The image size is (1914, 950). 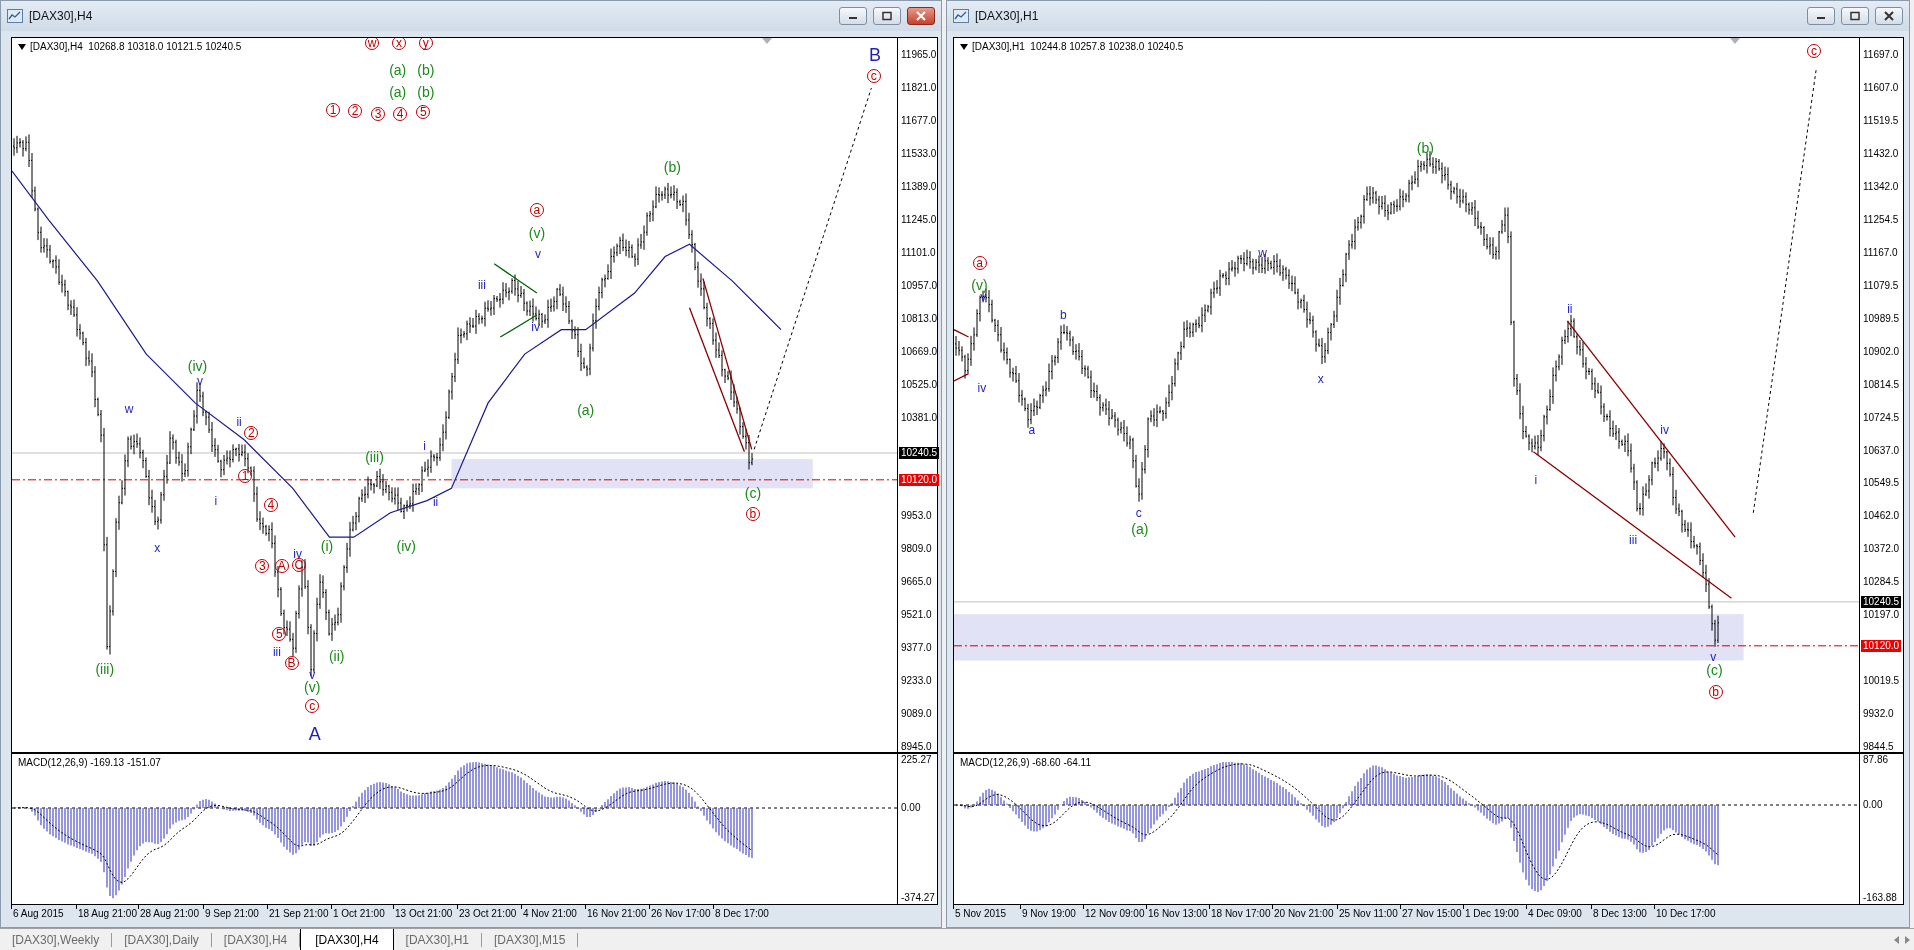 What do you see at coordinates (1881, 601) in the screenshot?
I see `current-price-label: 10240.5` at bounding box center [1881, 601].